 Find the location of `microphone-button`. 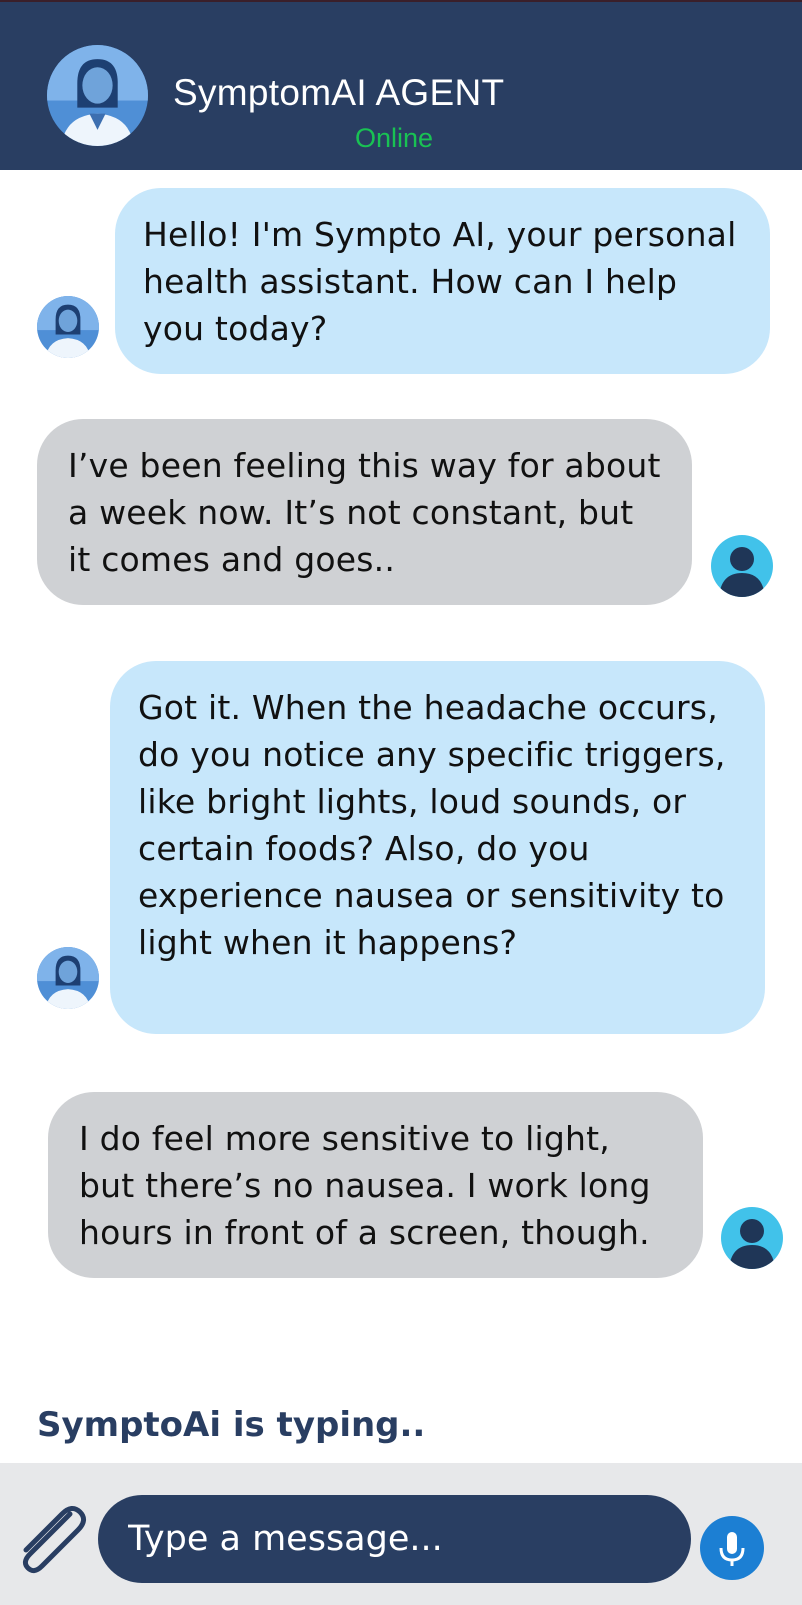

microphone-button is located at coordinates (732, 1548).